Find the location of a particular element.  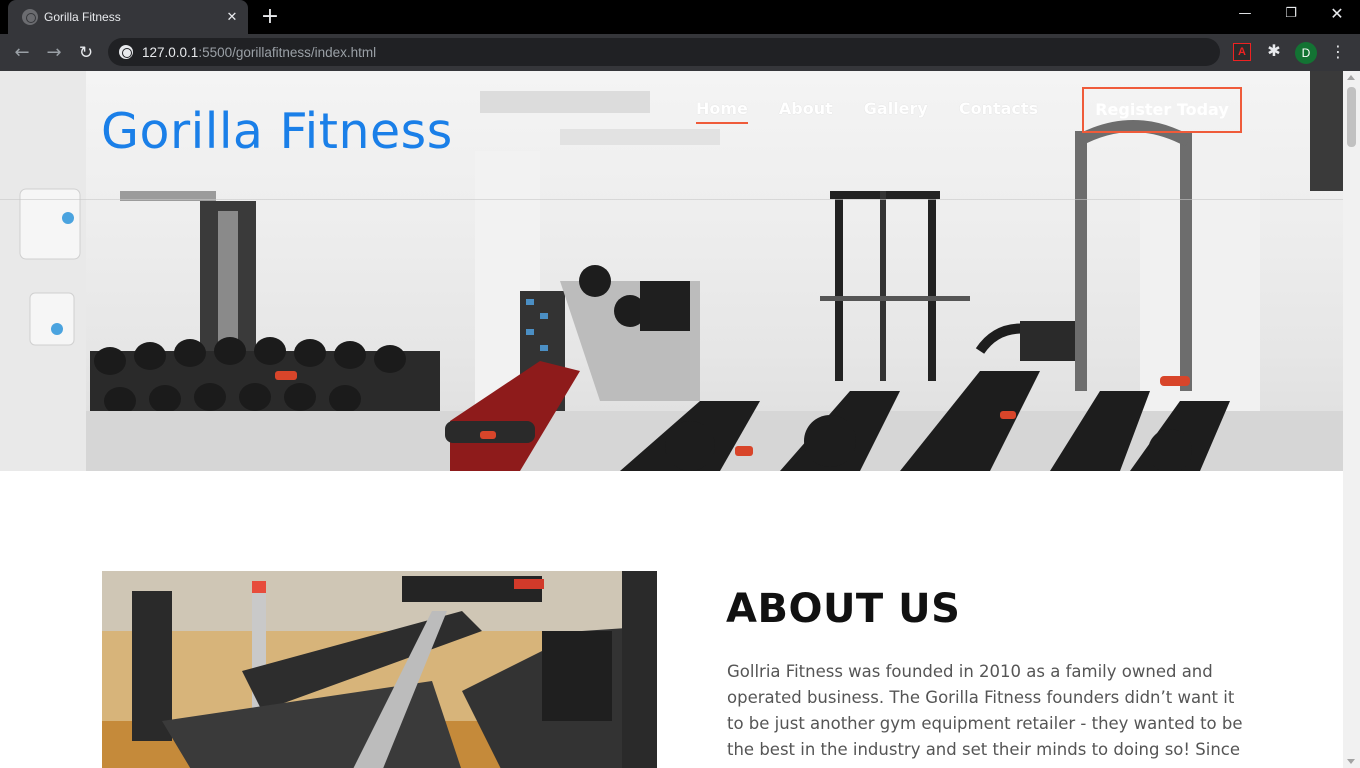

url-text: 127.0.0.1:5500/gorillafitness/index.html is located at coordinates (259, 52).